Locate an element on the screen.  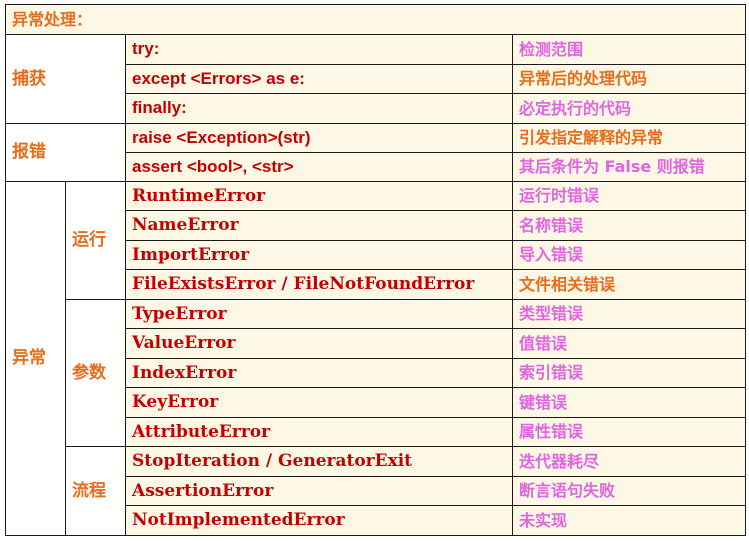
desc-cell: 异常后的处理代码 is located at coordinates (629, 79).